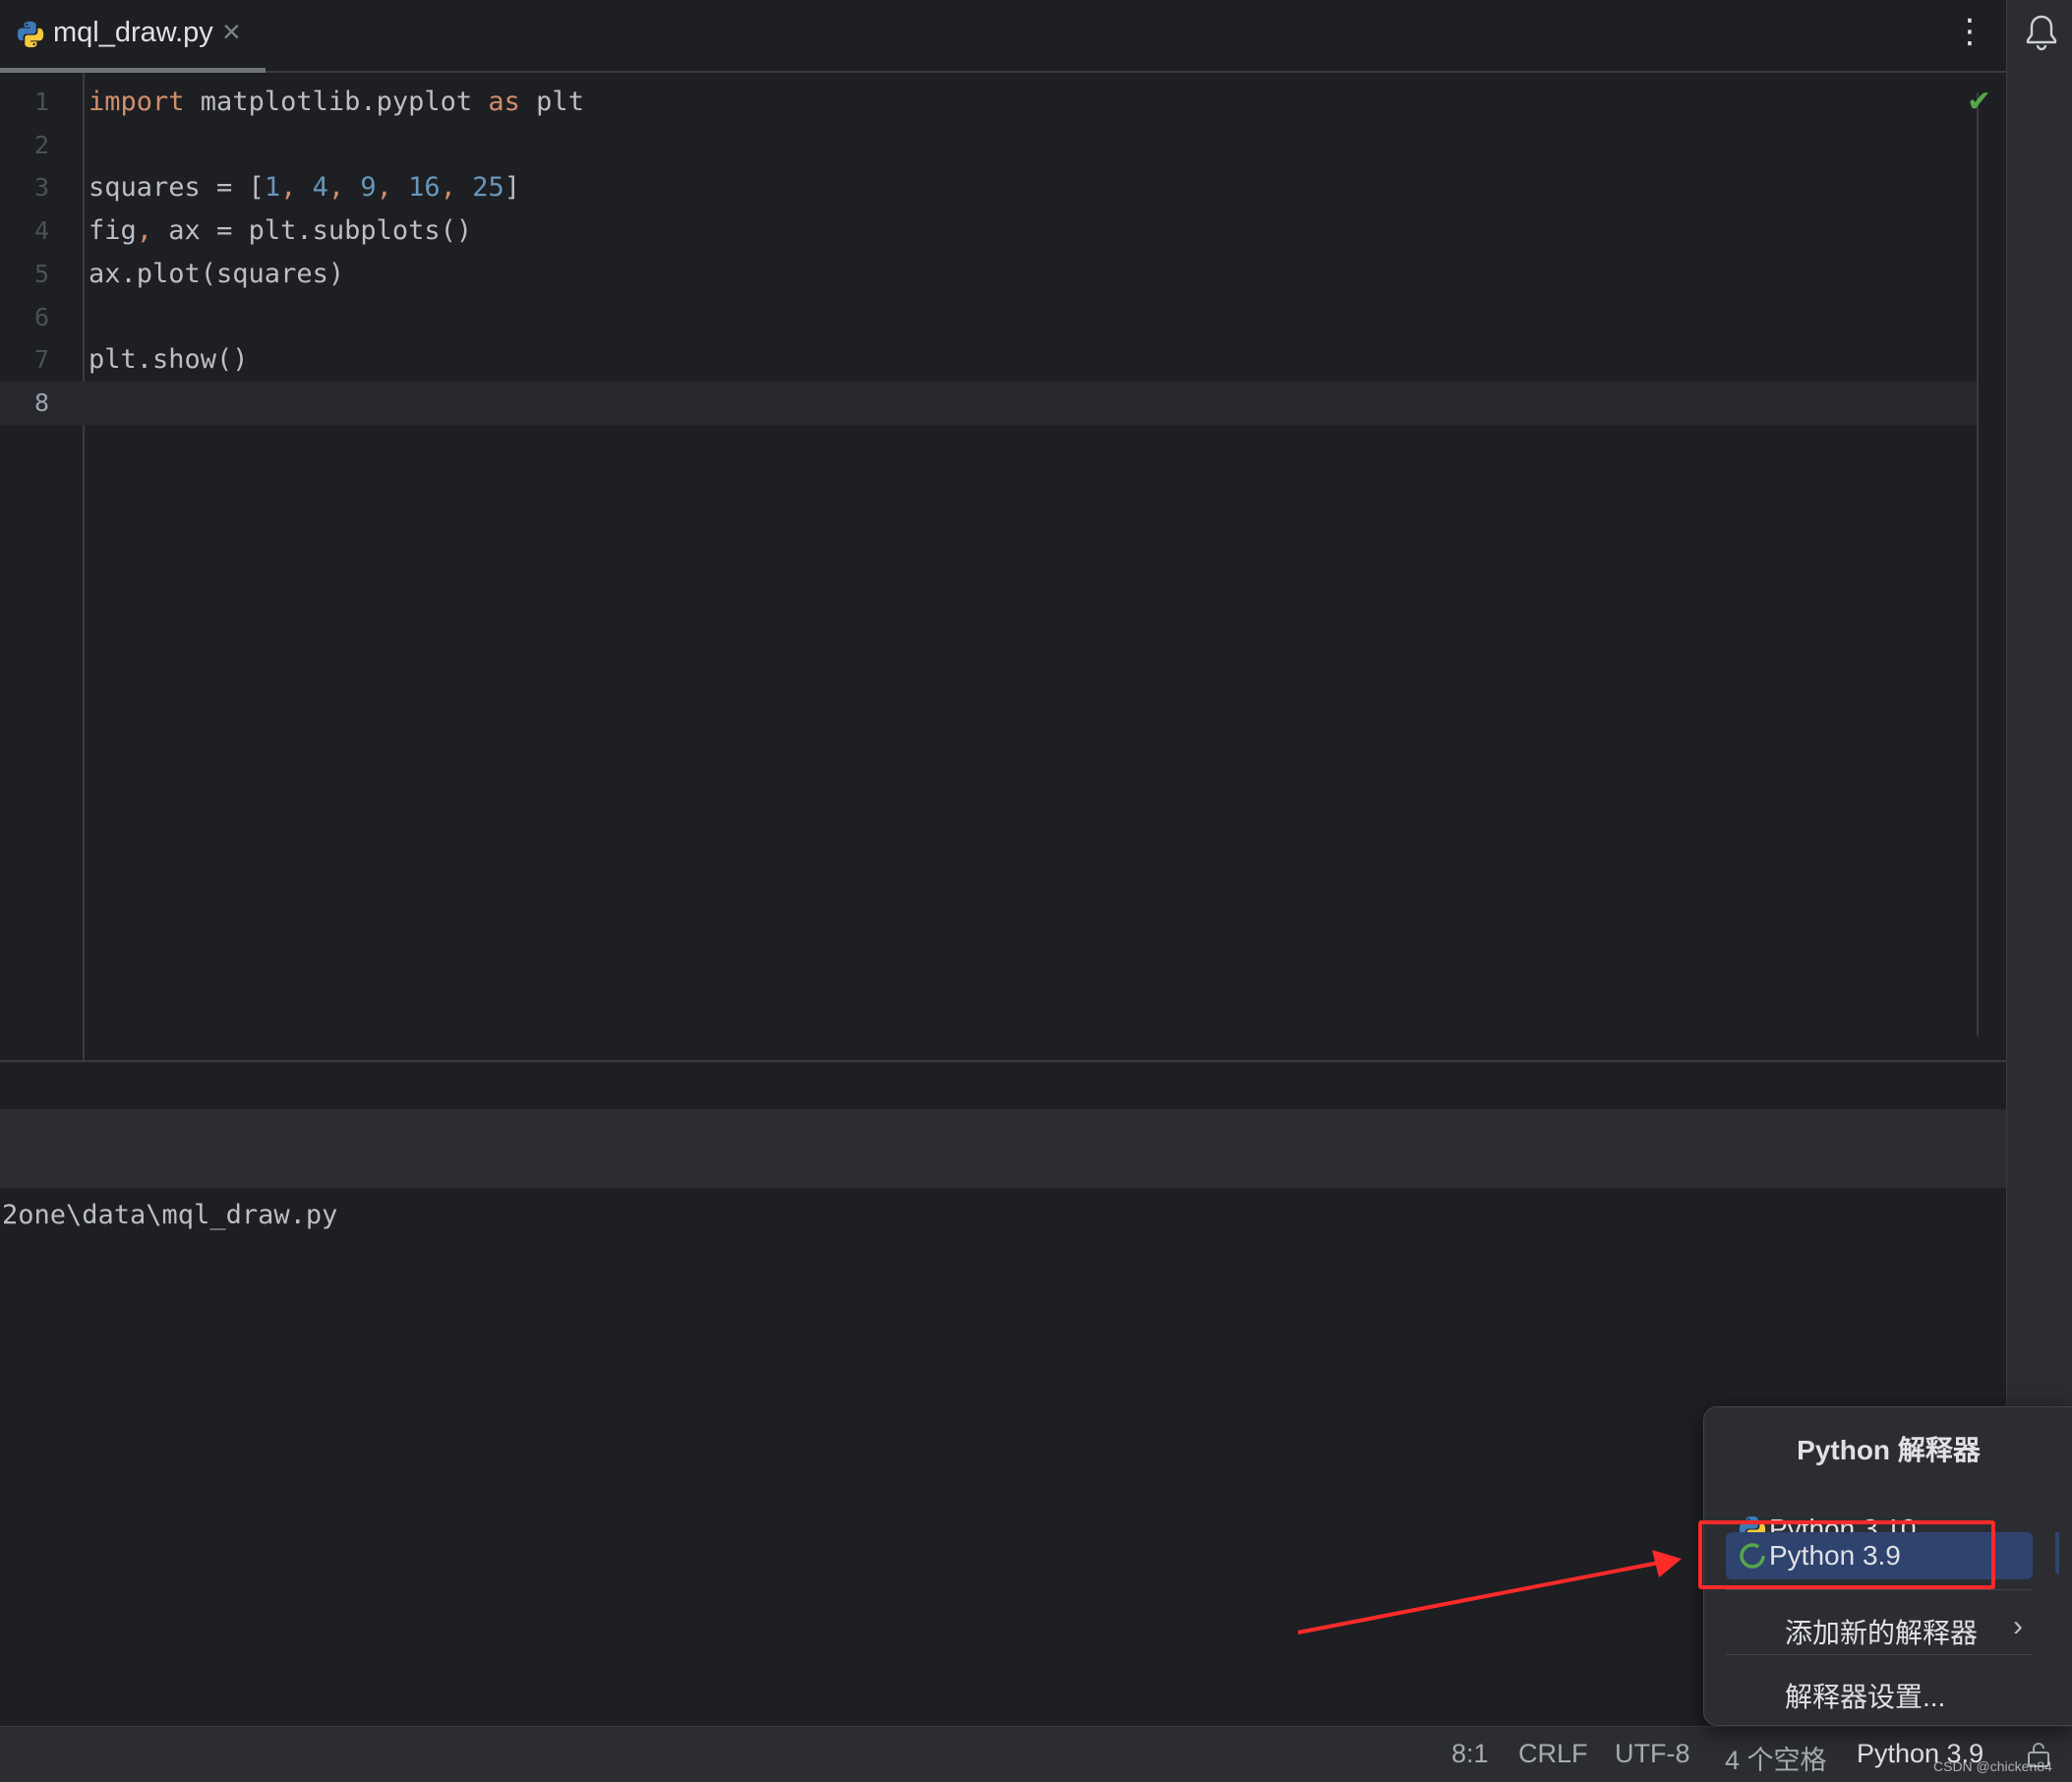  I want to click on code-token: plt, so click(551, 102).